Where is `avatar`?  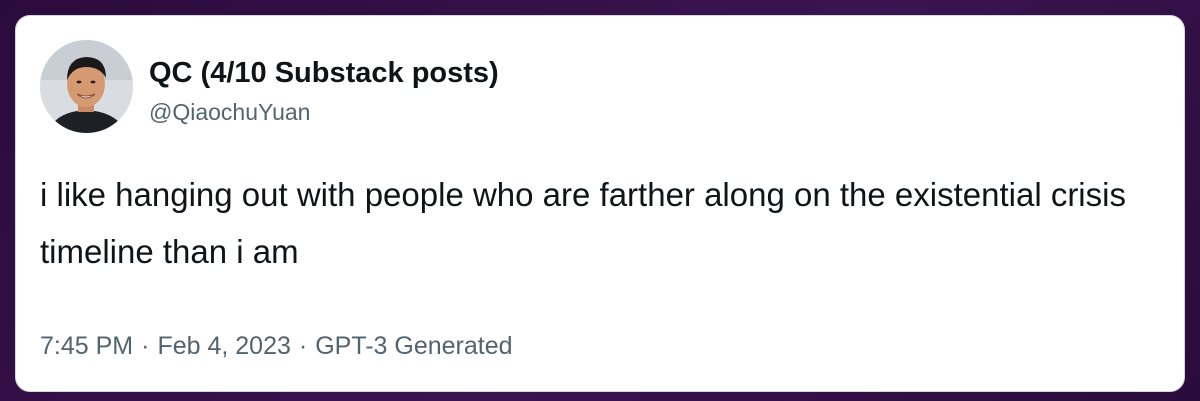 avatar is located at coordinates (86, 86).